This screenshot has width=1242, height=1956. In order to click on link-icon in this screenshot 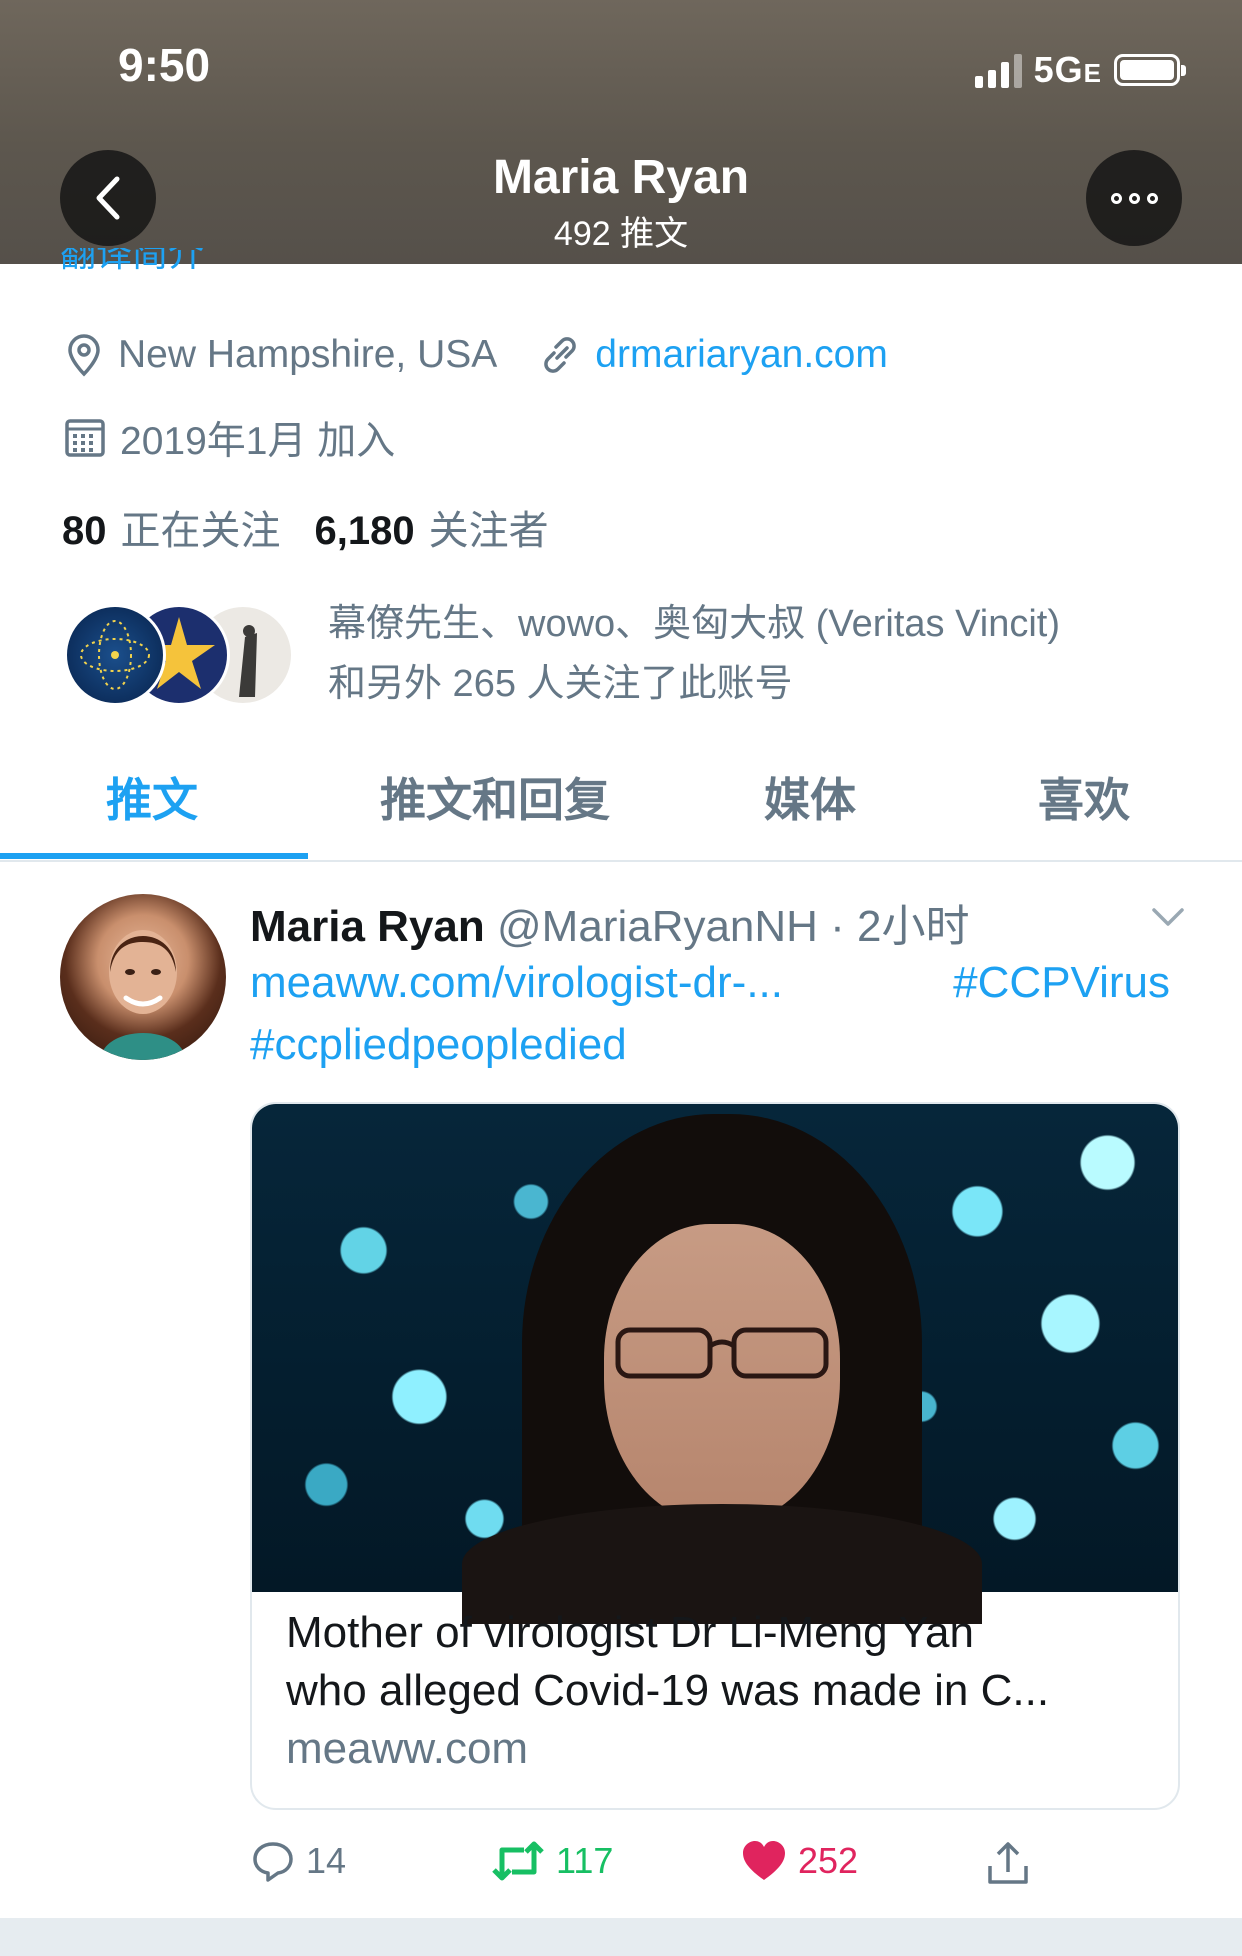, I will do `click(560, 355)`.